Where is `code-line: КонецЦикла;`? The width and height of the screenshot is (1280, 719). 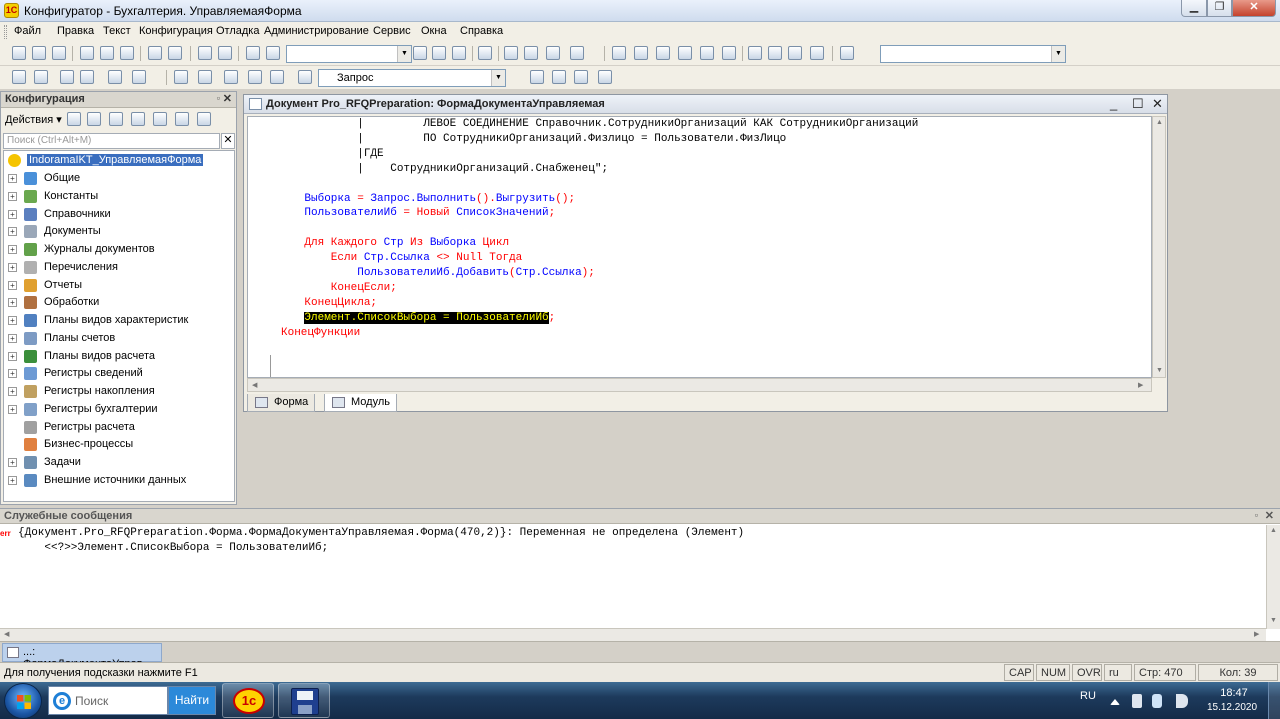 code-line: КонецЦикла; is located at coordinates (327, 303).